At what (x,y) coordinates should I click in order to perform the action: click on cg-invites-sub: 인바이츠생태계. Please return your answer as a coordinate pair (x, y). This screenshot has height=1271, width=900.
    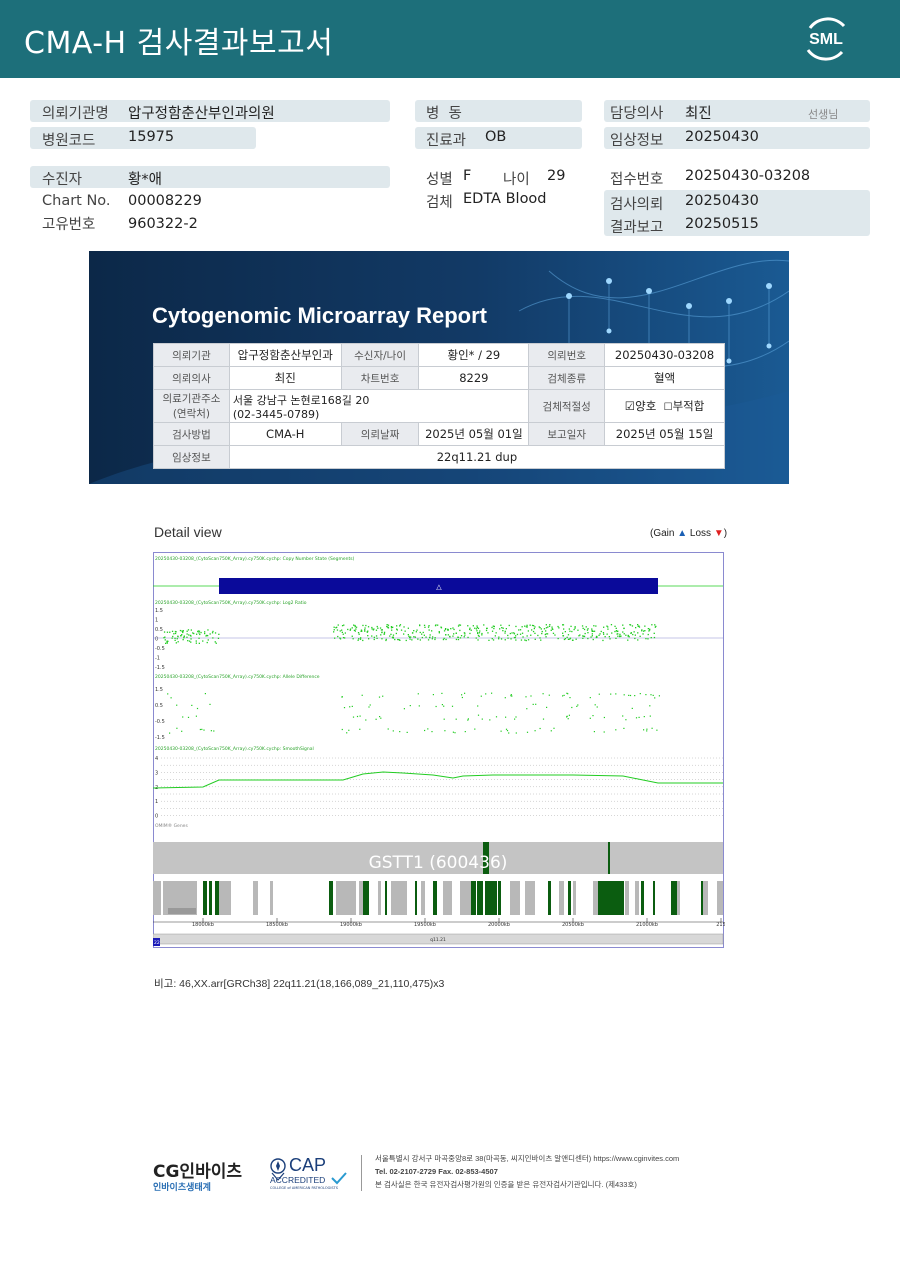
    Looking at the image, I should click on (182, 1188).